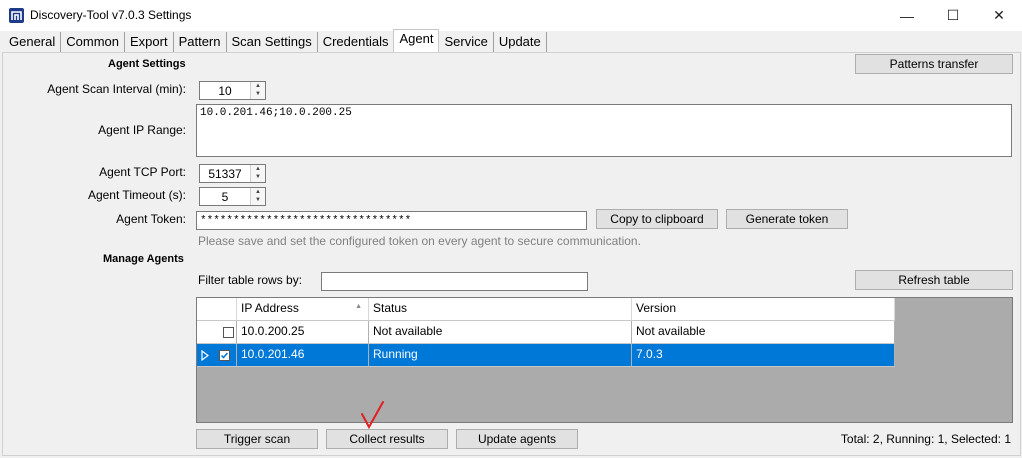 This screenshot has width=1022, height=458. What do you see at coordinates (934, 280) in the screenshot?
I see `refresh-table-button: Refresh table` at bounding box center [934, 280].